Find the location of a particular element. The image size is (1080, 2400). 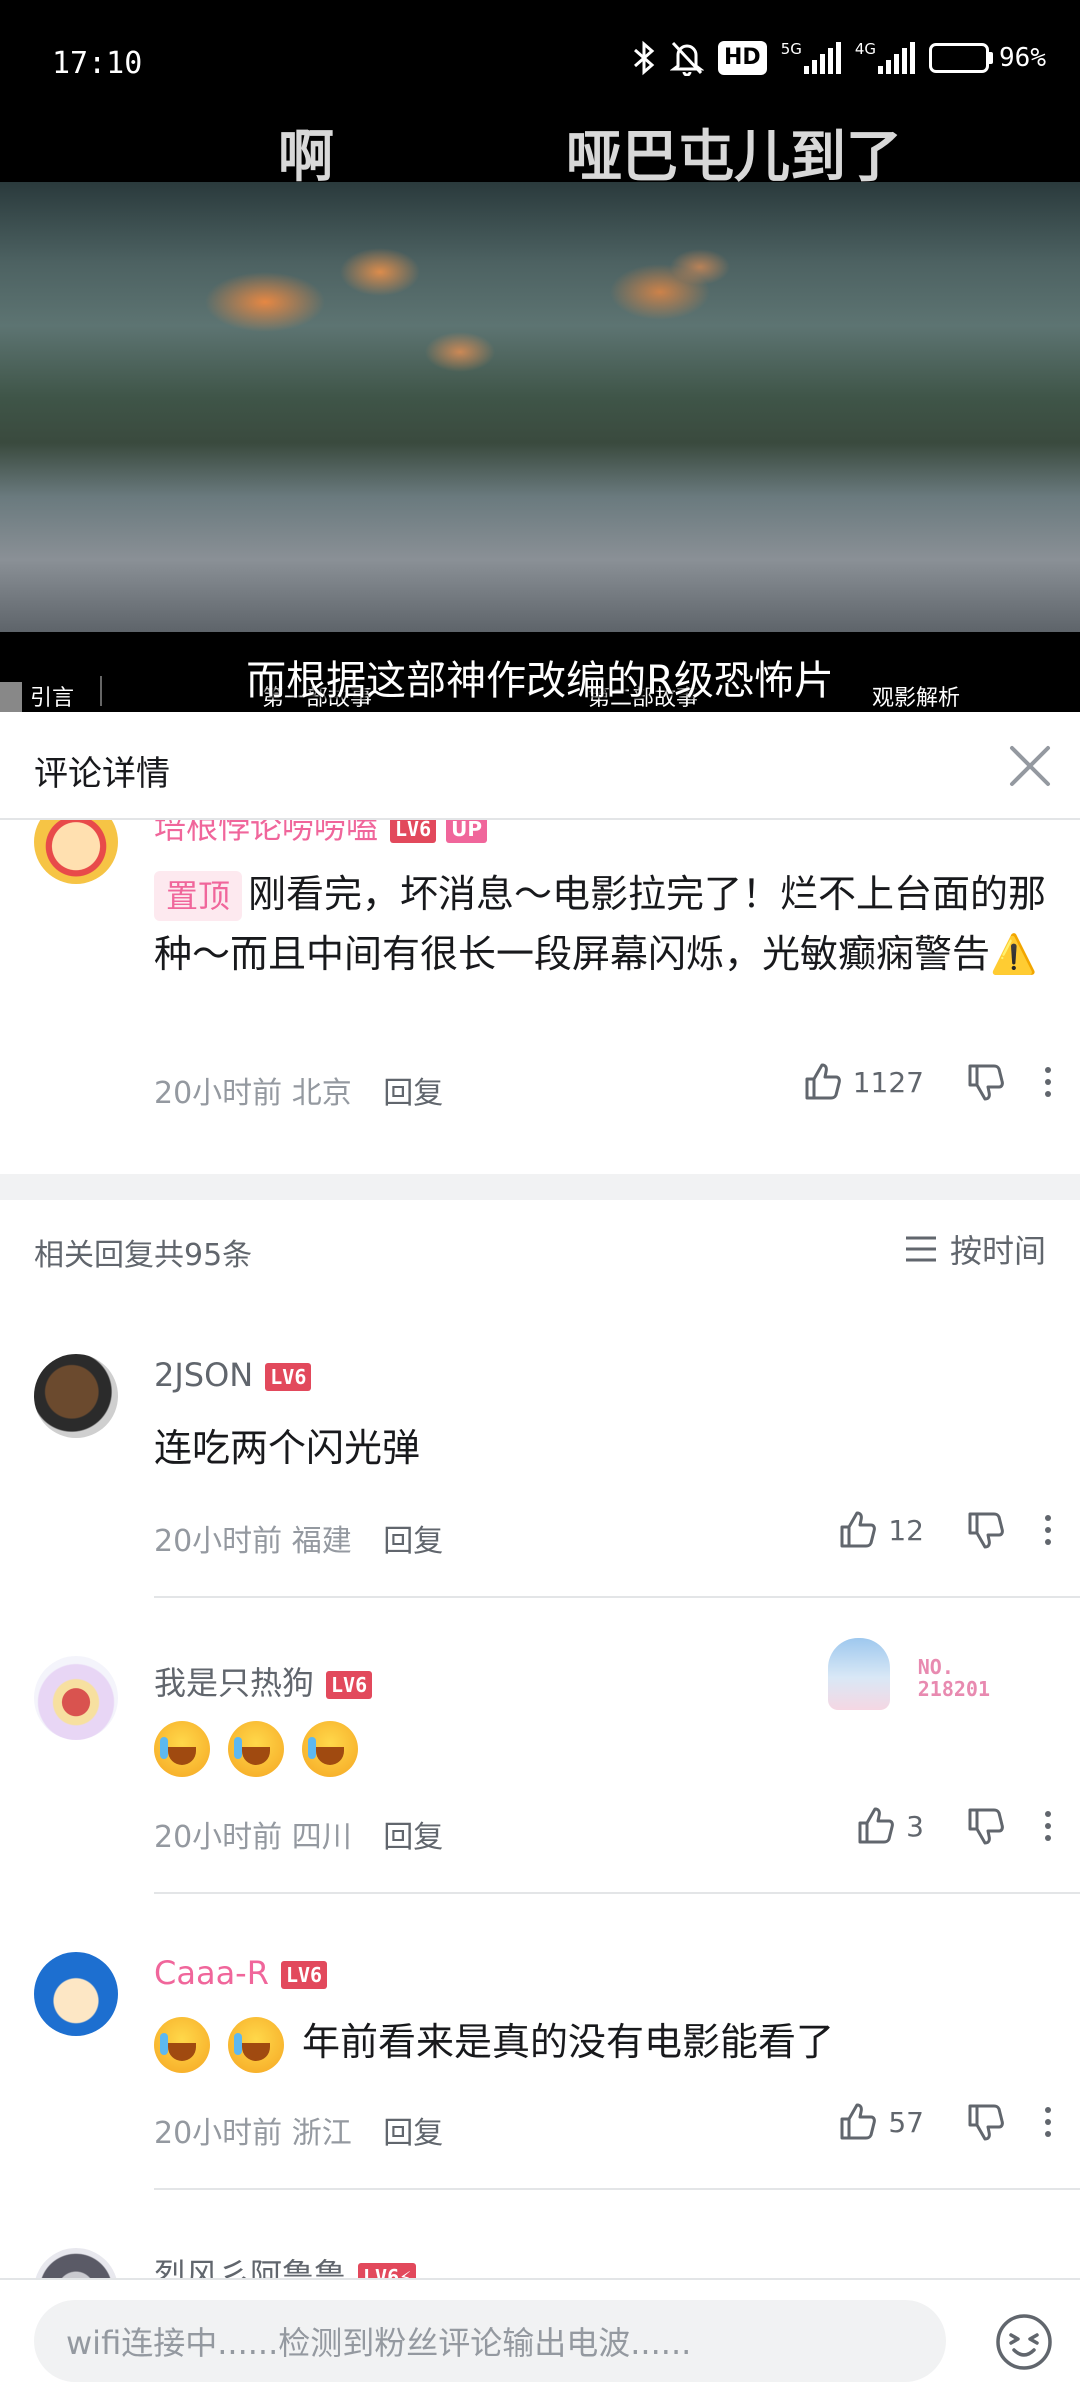

like-count: 1127 is located at coordinates (888, 1082).